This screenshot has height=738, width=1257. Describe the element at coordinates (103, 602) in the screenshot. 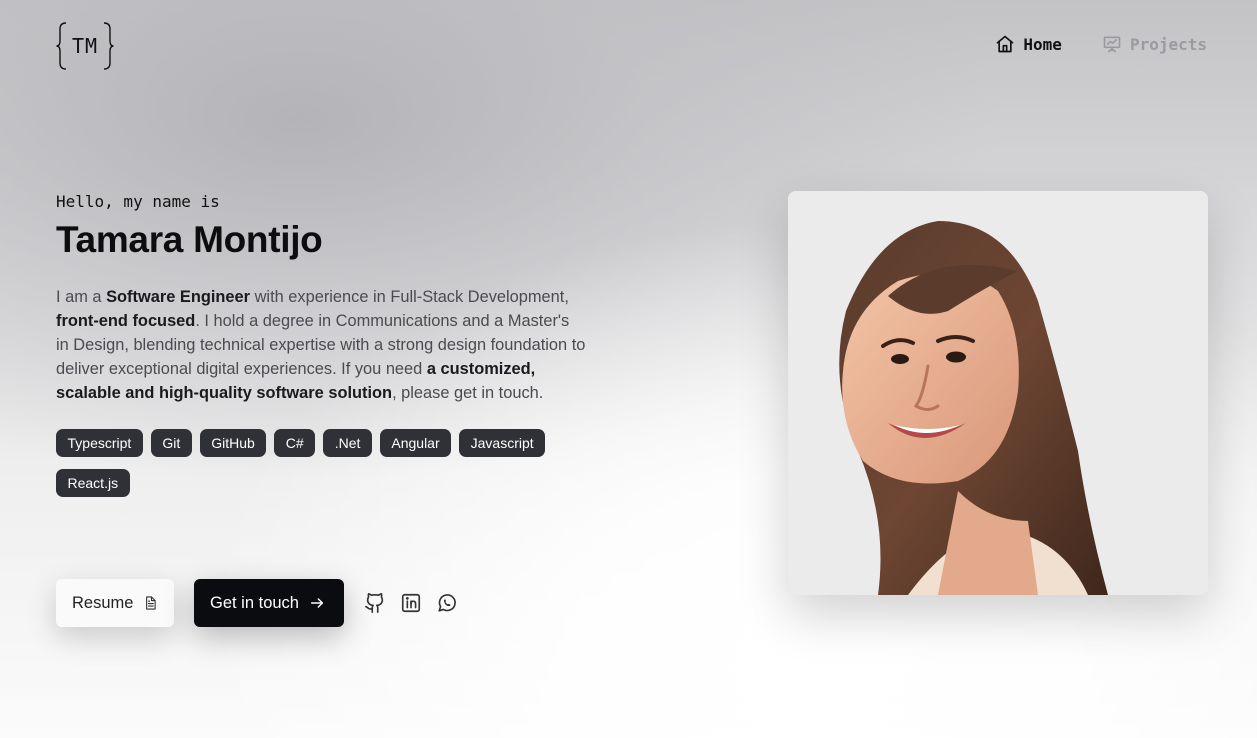

I see `resume-label: Resume` at that location.